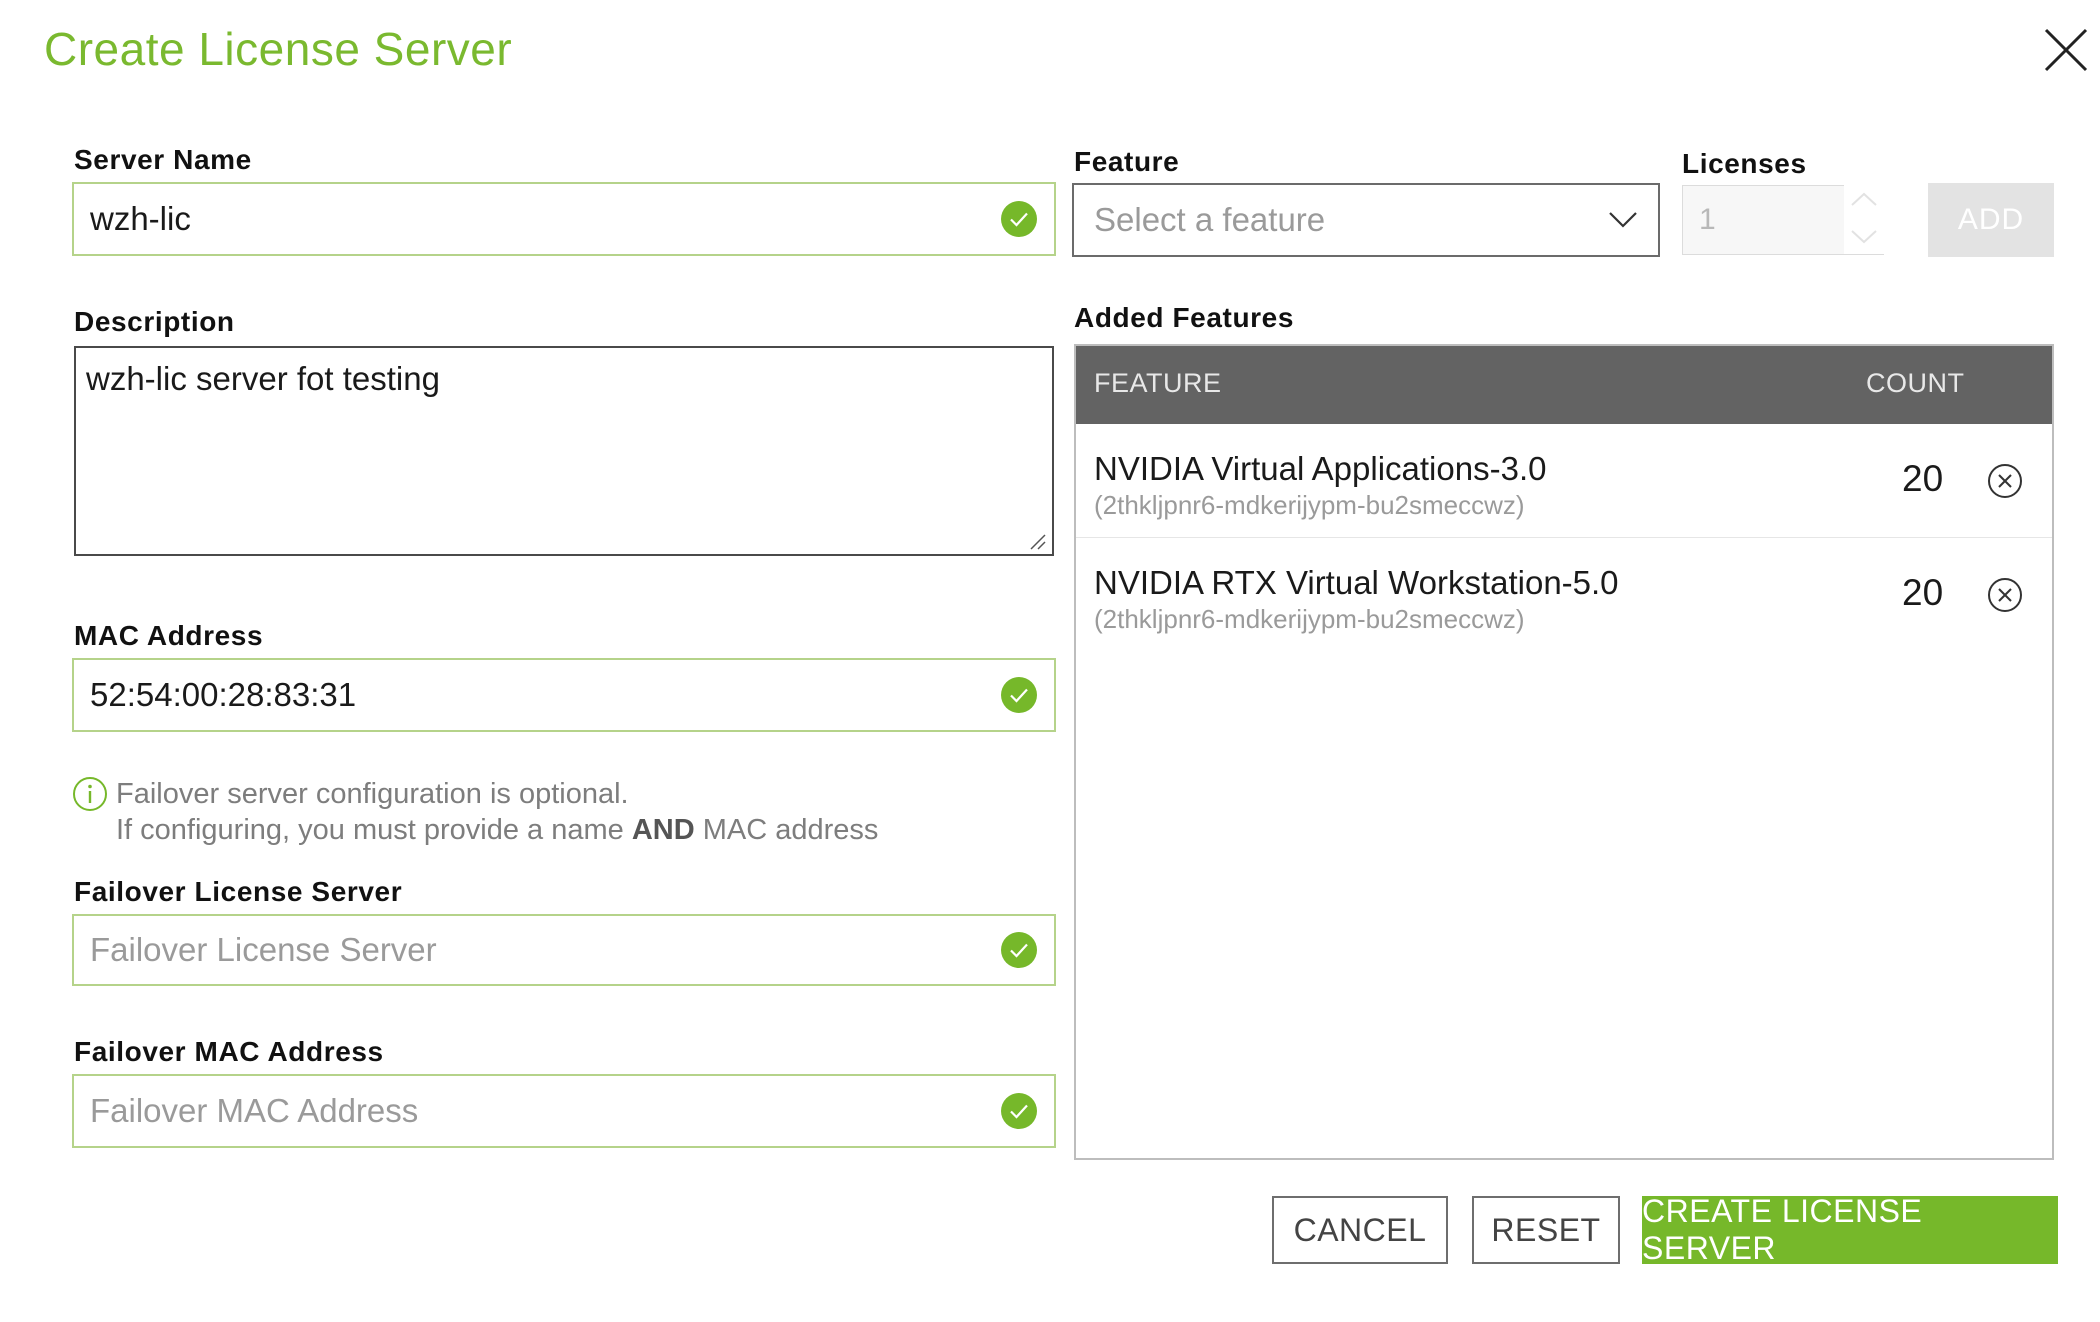 Image resolution: width=2100 pixels, height=1322 pixels. I want to click on table-header: FEATURE COUNT, so click(1564, 385).